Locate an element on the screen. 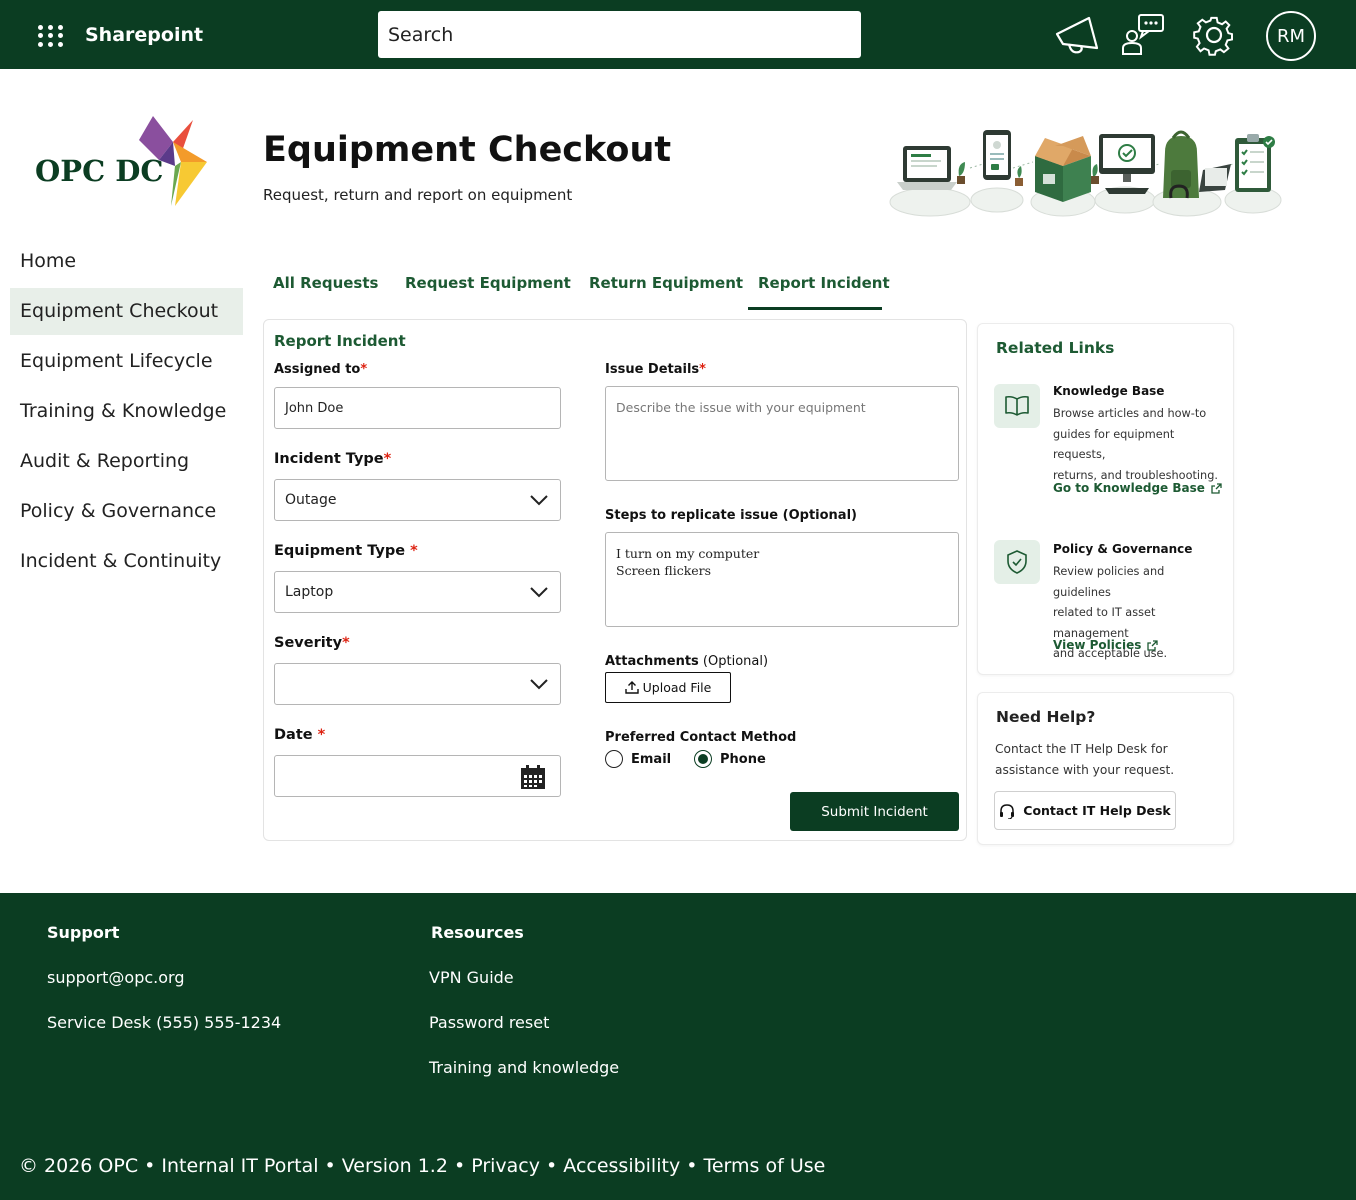 The width and height of the screenshot is (1356, 1200). laptop-illustration is located at coordinates (931, 168).